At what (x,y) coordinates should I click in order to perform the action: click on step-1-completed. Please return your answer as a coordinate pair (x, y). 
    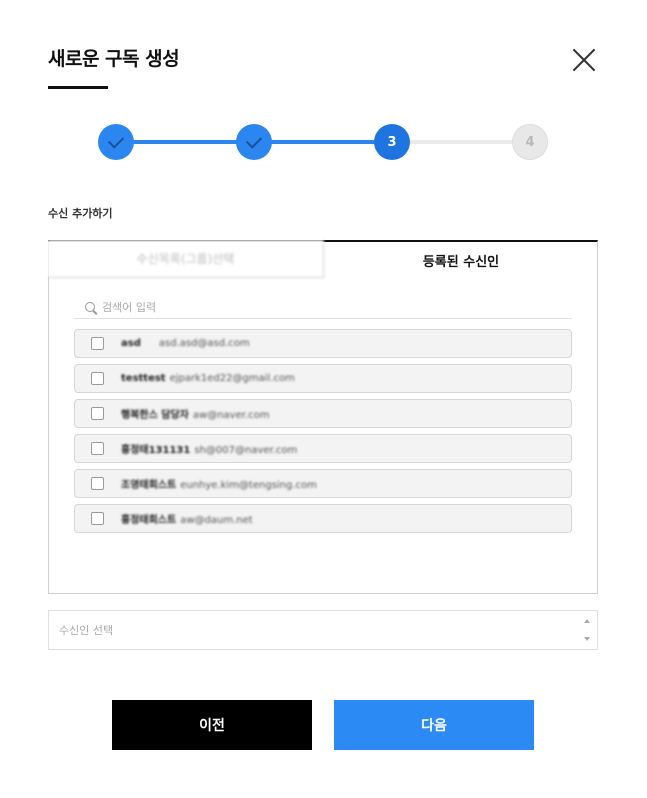
    Looking at the image, I should click on (116, 142).